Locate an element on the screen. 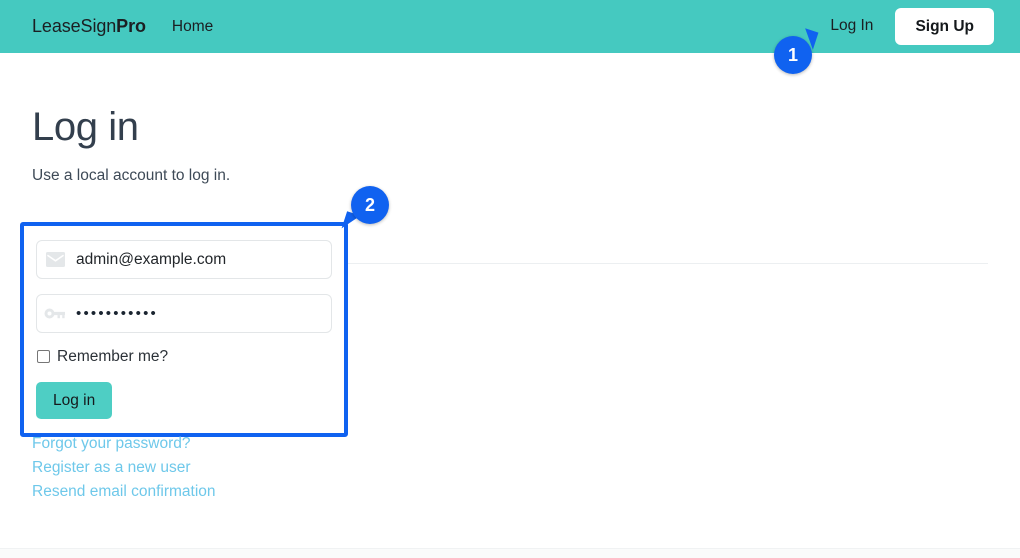 This screenshot has width=1020, height=558. brand-logo: LeaseSignPro is located at coordinates (89, 26).